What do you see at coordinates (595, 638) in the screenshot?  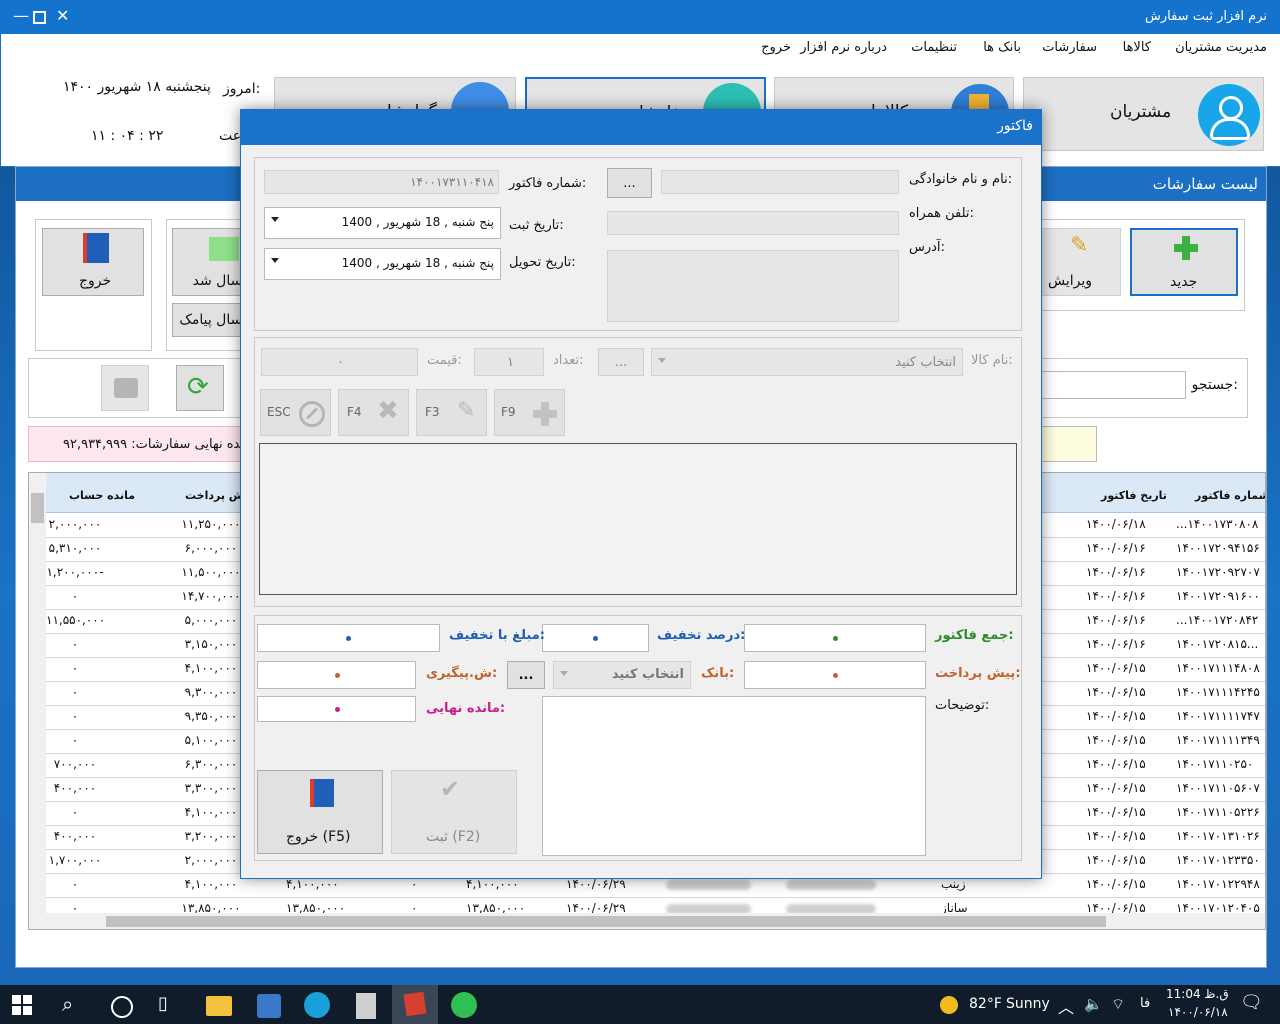 I see `discount-pct-input` at bounding box center [595, 638].